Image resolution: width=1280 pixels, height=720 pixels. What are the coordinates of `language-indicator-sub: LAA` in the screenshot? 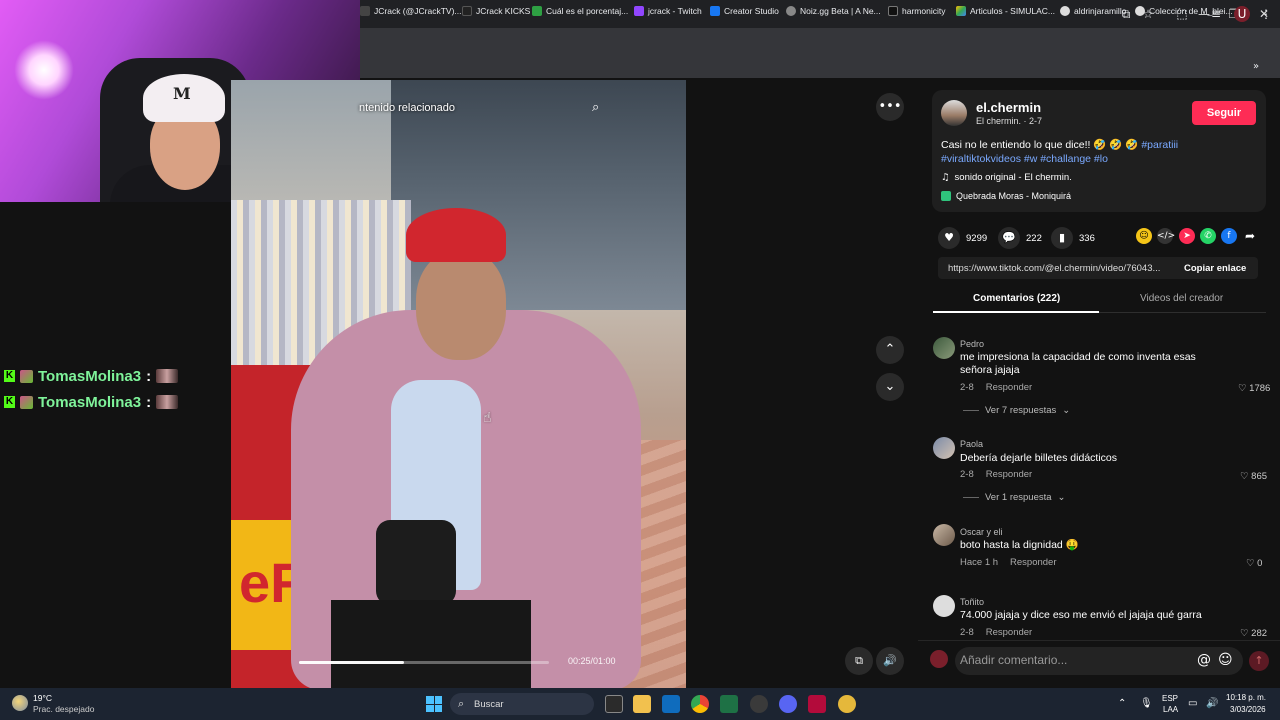 It's located at (1170, 709).